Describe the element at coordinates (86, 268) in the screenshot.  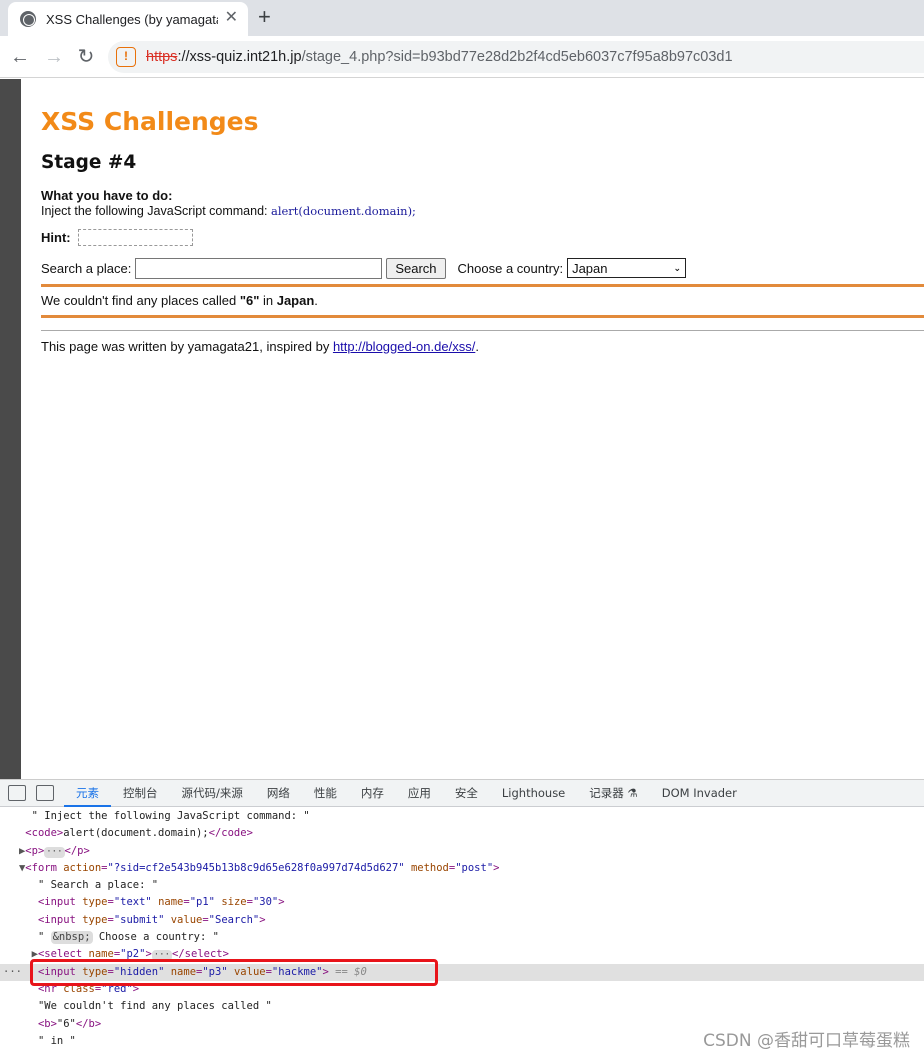
I see `search-label: Search a place:` at that location.